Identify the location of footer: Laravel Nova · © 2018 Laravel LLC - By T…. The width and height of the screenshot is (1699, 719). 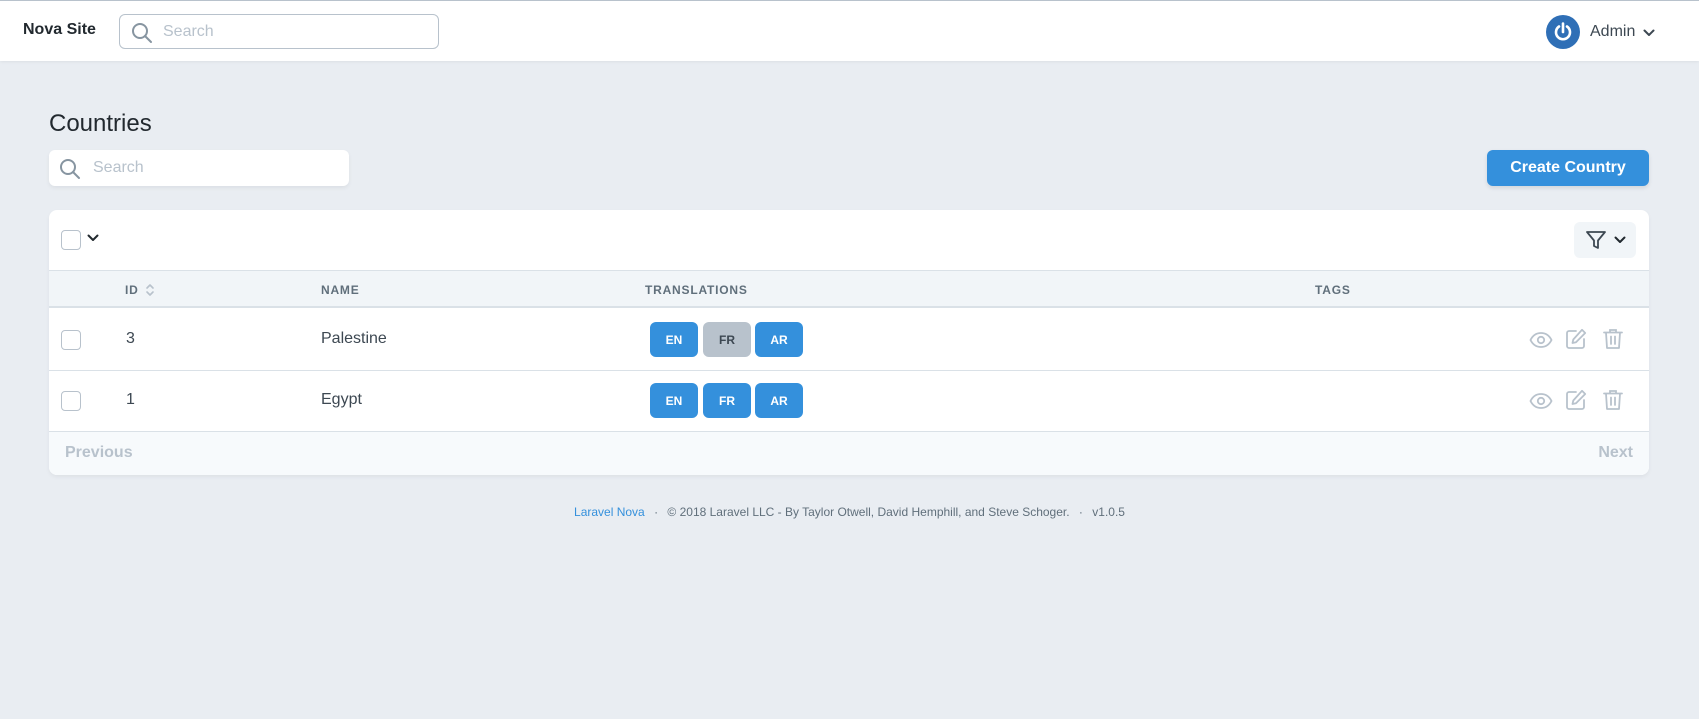
(849, 512).